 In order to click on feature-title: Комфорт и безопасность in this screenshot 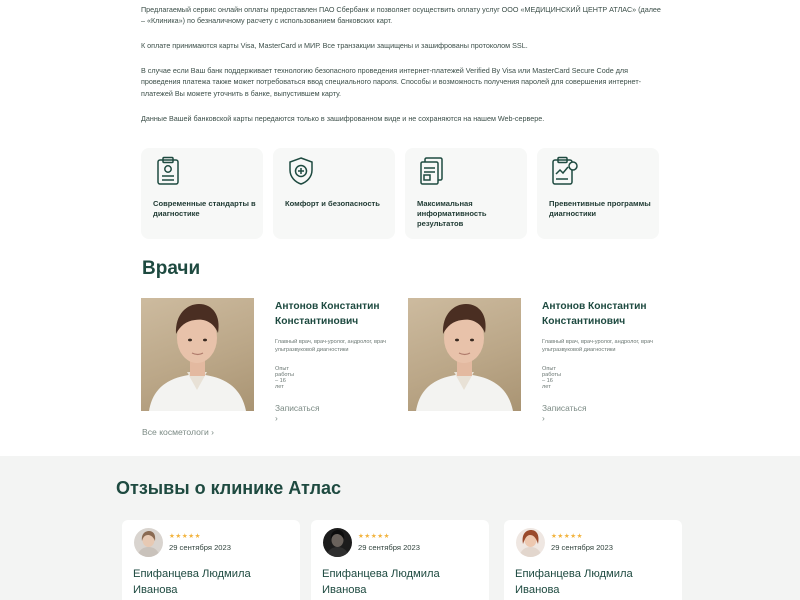, I will do `click(332, 203)`.